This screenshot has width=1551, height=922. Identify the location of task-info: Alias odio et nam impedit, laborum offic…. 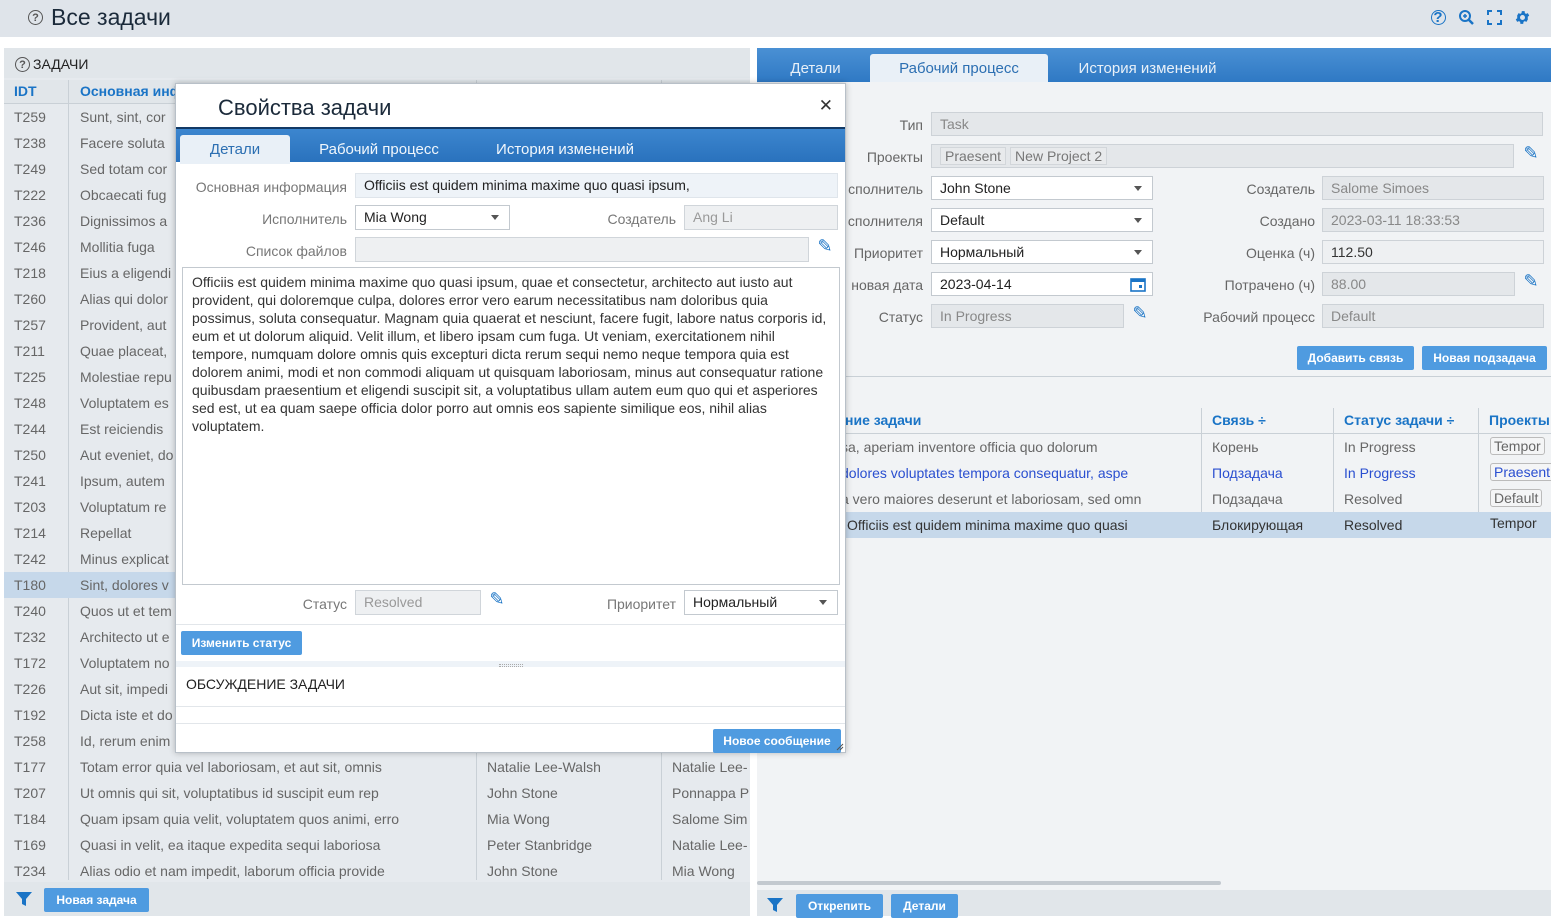
(232, 871).